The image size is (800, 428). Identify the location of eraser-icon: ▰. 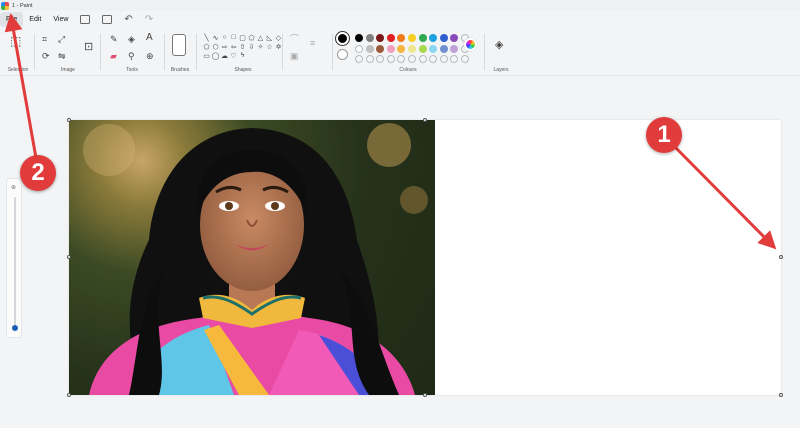
(113, 56).